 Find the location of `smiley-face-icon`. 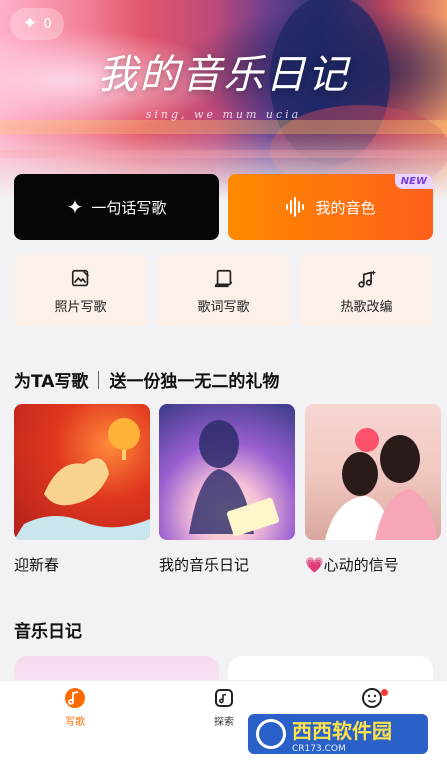

smiley-face-icon is located at coordinates (372, 698).